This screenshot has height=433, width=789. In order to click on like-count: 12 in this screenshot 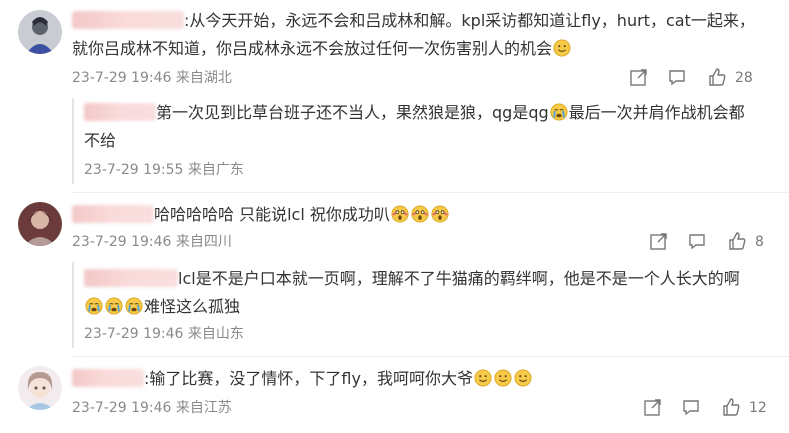, I will do `click(758, 408)`.